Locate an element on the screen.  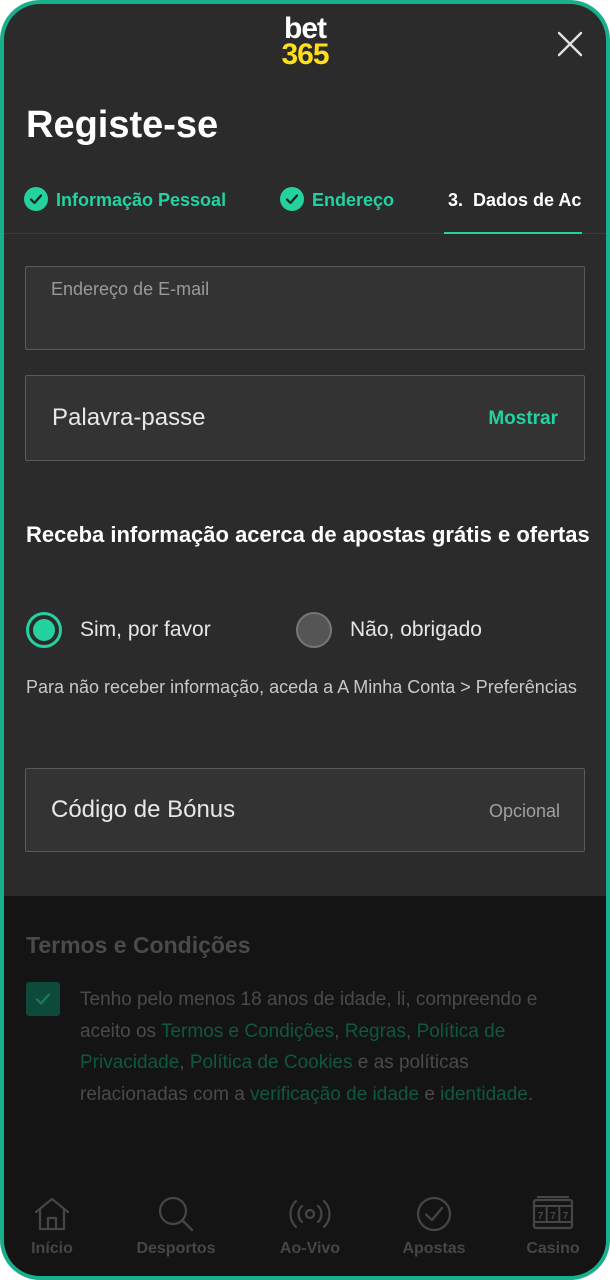
link-age-verification: verificação de idade is located at coordinates (334, 1094).